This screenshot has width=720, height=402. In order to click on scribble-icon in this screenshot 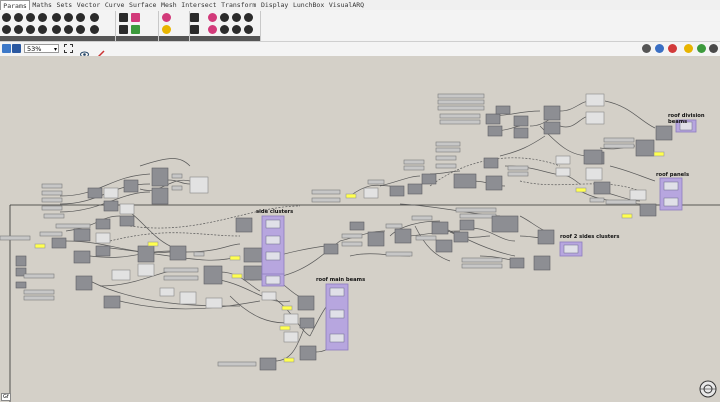, I will do `click(166, 29)`.